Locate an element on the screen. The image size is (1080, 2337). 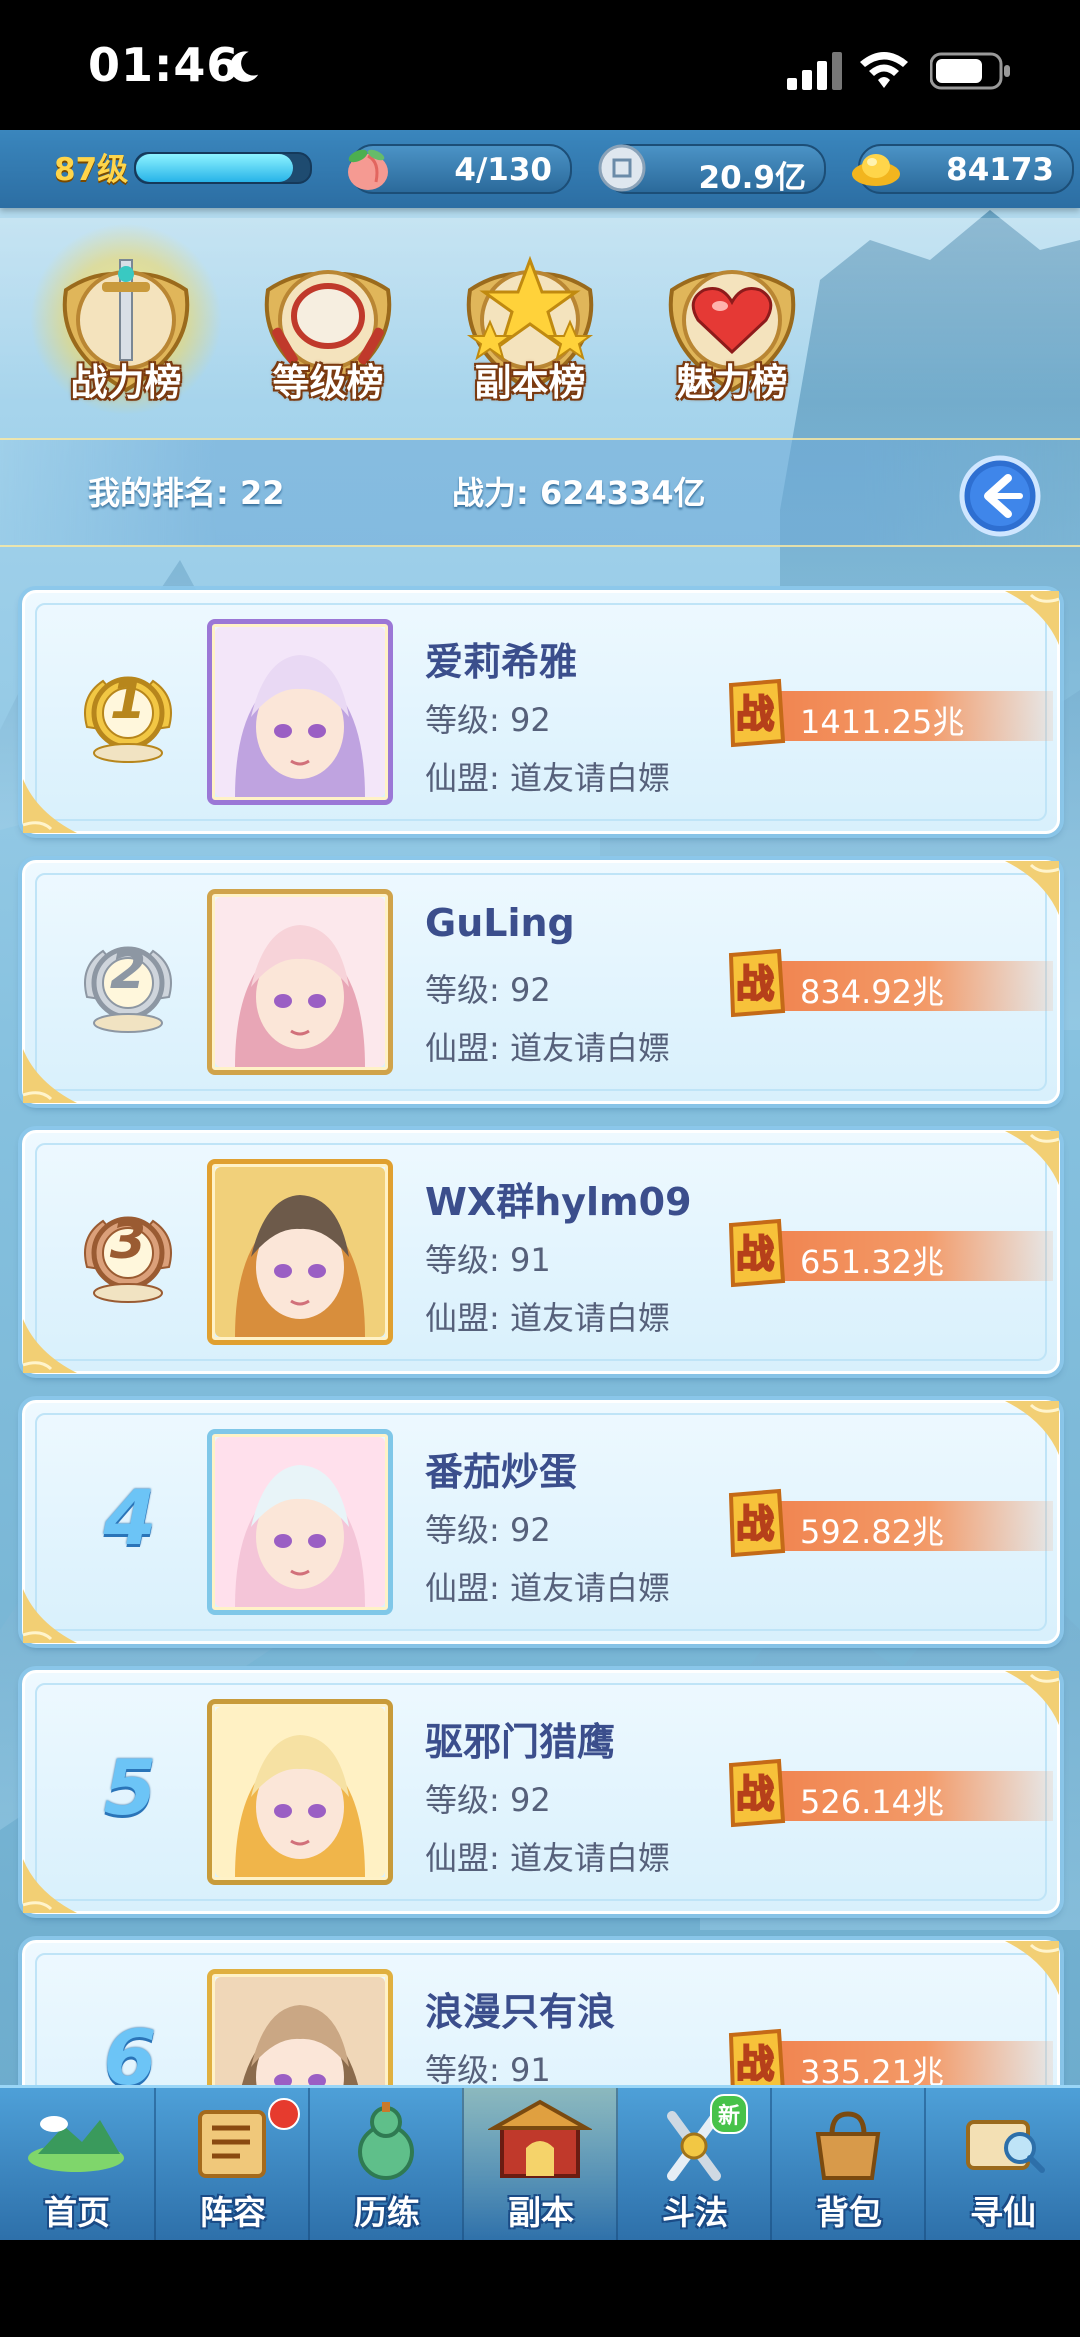
gold-ingot-icon is located at coordinates (876, 170).